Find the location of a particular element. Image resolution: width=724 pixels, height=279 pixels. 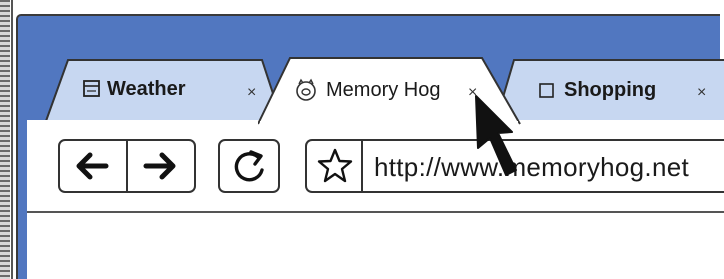

tab-shopping-label: Shopping is located at coordinates (610, 90).